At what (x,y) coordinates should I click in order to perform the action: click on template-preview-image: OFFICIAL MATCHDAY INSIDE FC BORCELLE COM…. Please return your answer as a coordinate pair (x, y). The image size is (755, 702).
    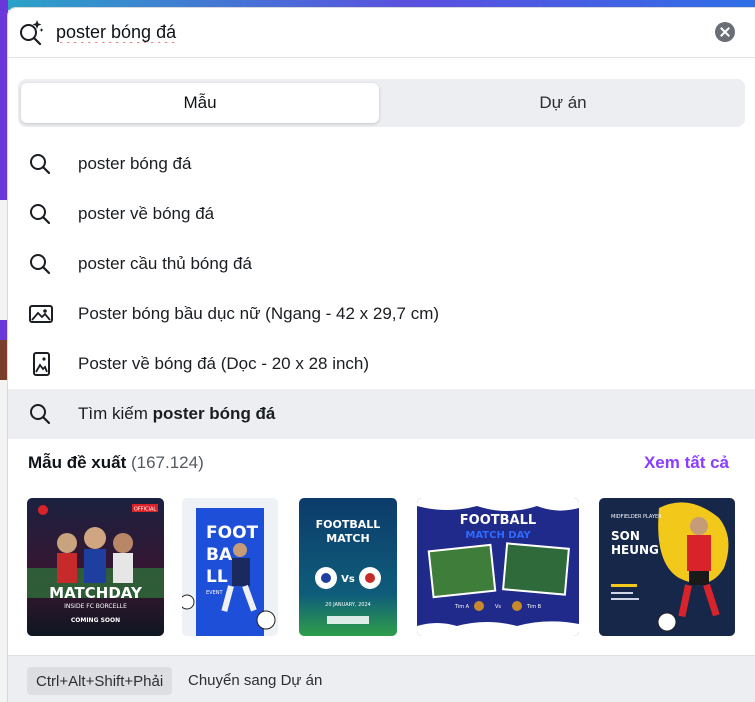
    Looking at the image, I should click on (95, 567).